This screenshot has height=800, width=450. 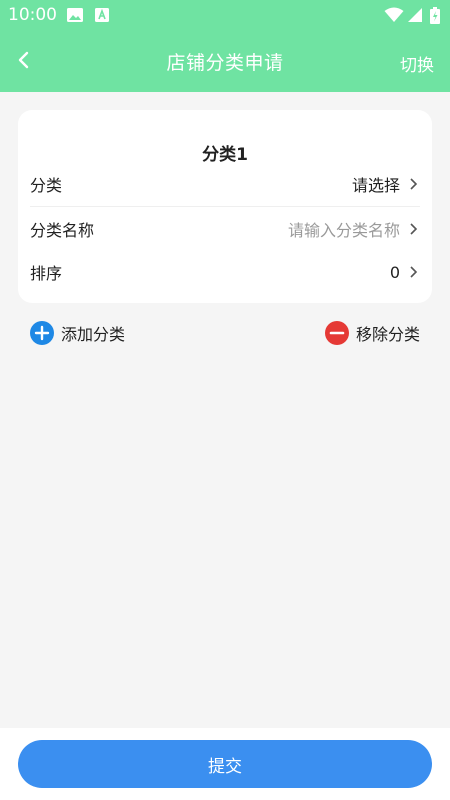 I want to click on status-time: 10:00, so click(x=32, y=15).